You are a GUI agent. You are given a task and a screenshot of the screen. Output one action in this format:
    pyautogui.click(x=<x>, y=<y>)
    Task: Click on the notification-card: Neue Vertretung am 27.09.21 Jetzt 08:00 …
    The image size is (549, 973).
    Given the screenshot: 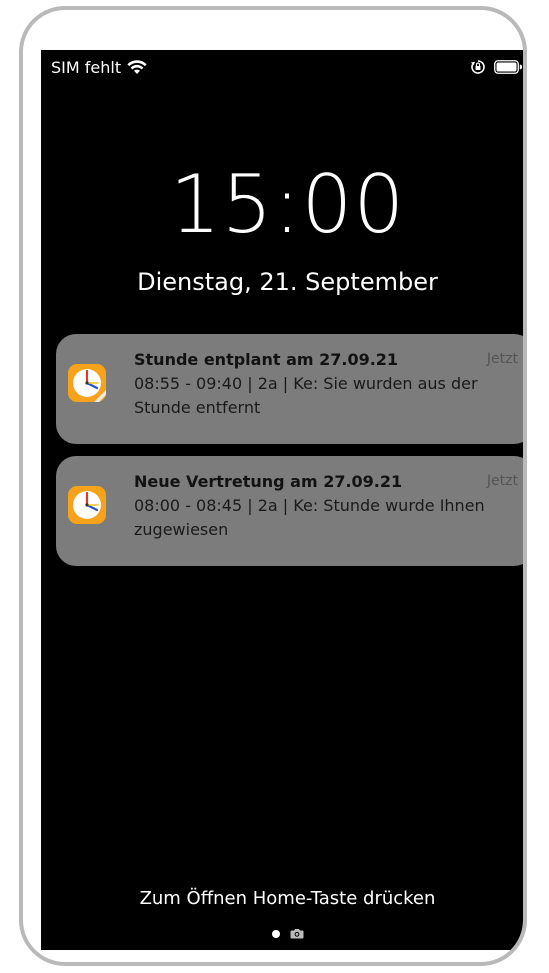 What is the action you would take?
    pyautogui.click(x=289, y=511)
    